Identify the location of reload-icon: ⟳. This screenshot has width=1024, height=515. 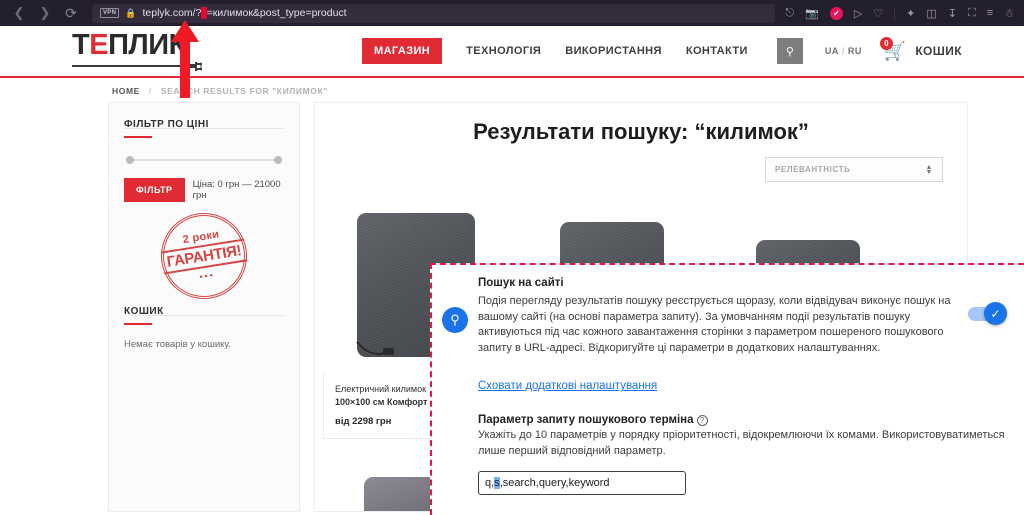
(71, 13).